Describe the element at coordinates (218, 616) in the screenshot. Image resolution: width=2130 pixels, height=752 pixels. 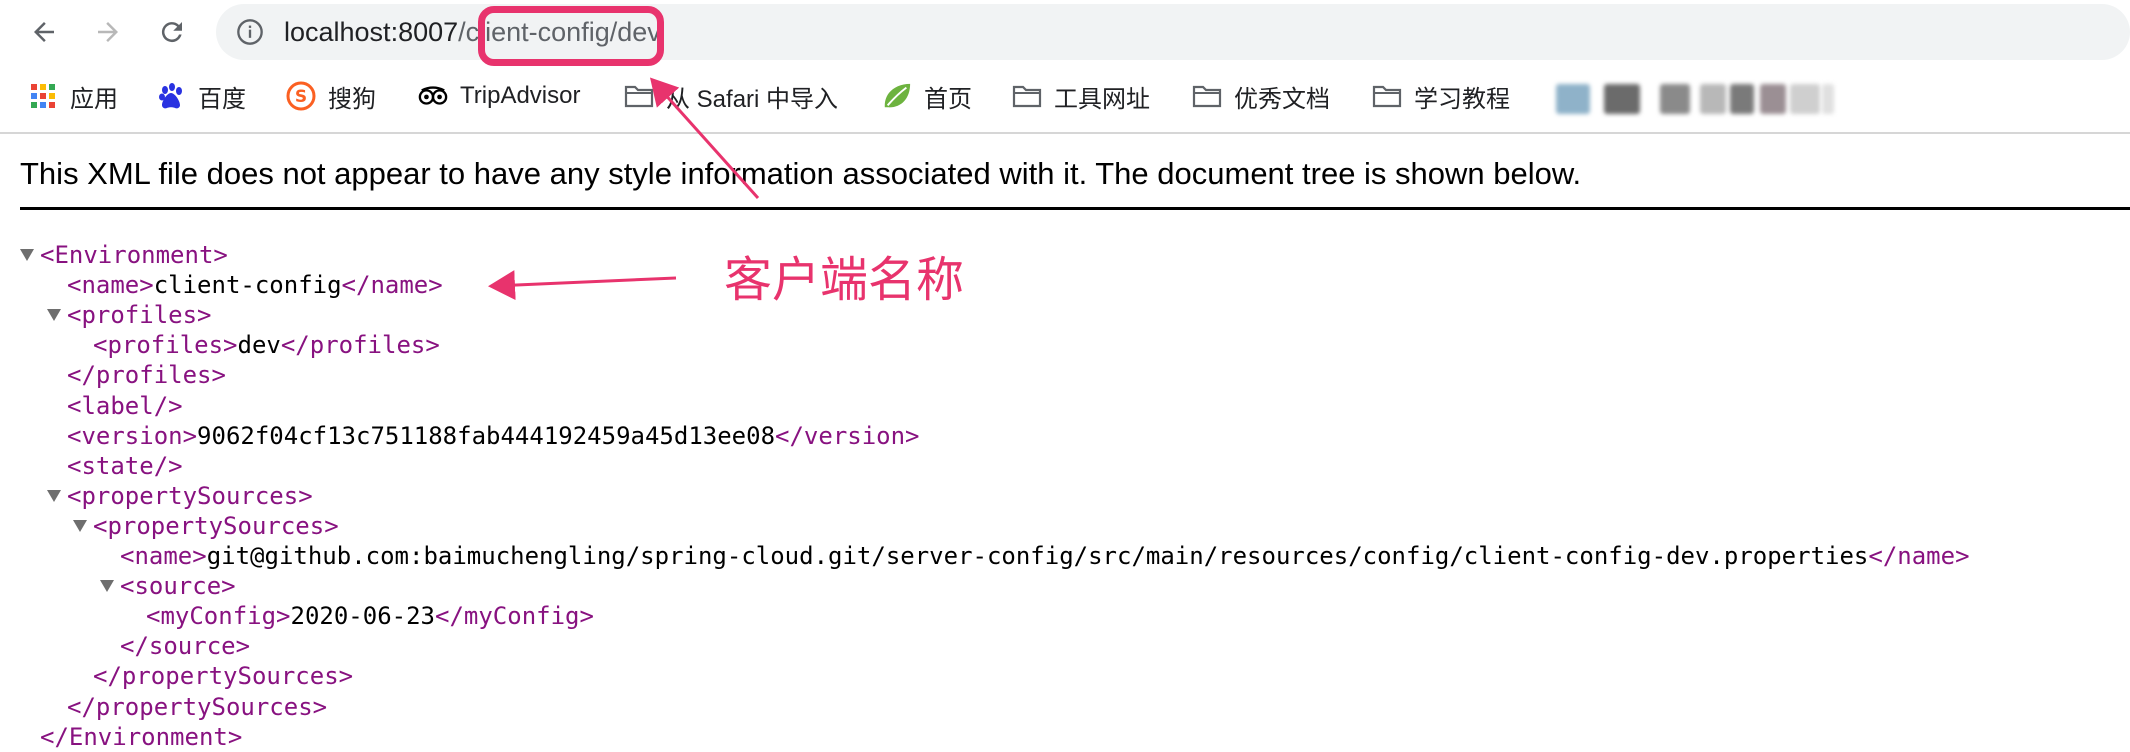
I see `xml-open-tag: <myConfig>` at that location.